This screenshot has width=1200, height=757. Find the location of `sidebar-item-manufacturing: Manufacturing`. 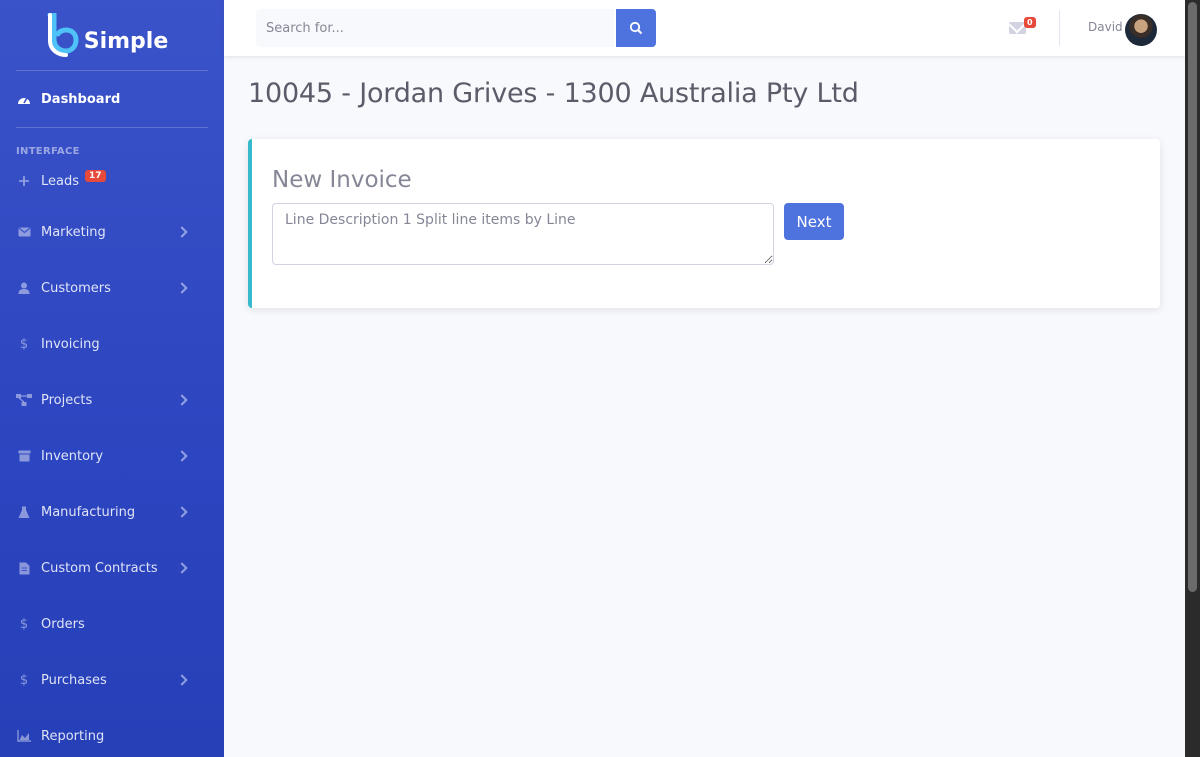

sidebar-item-manufacturing: Manufacturing is located at coordinates (112, 512).